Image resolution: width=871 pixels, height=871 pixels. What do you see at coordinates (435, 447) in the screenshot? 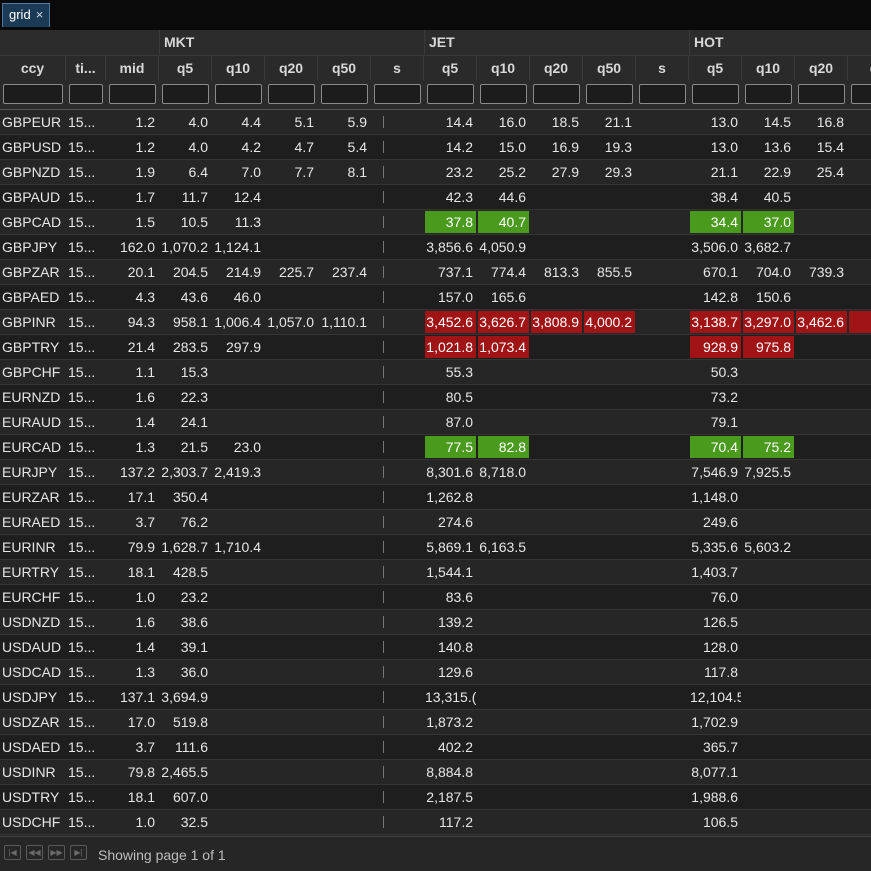
I see `table-row: EURCAD 15... 1.3 21.5 23.0 77.5 82.8 70.4 75.2` at bounding box center [435, 447].